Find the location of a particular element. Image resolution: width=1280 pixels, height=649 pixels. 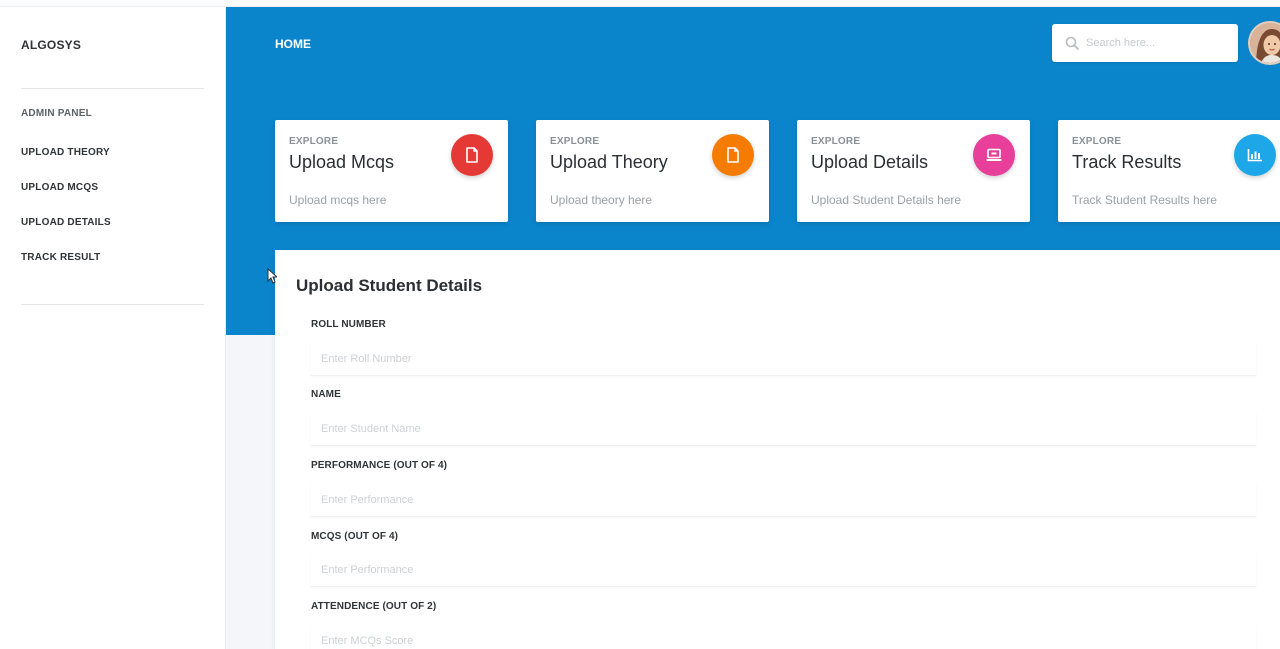

sidebar-item-upload-mcqs: UPLOAD MCQS is located at coordinates (59, 187).